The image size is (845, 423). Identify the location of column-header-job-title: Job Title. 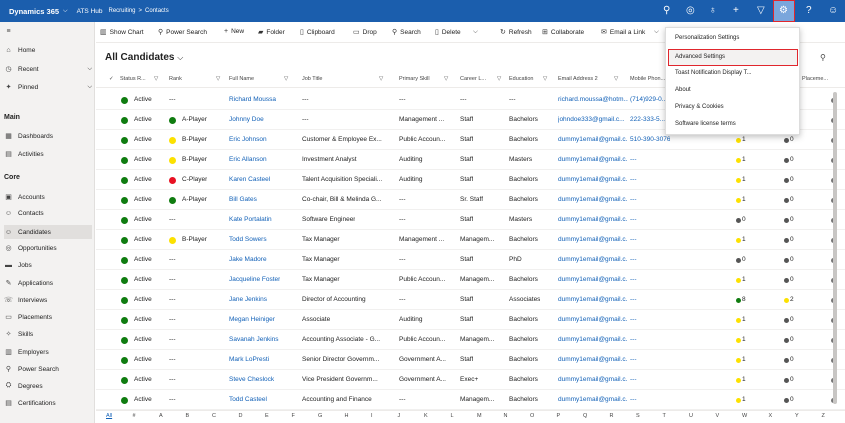
(312, 79).